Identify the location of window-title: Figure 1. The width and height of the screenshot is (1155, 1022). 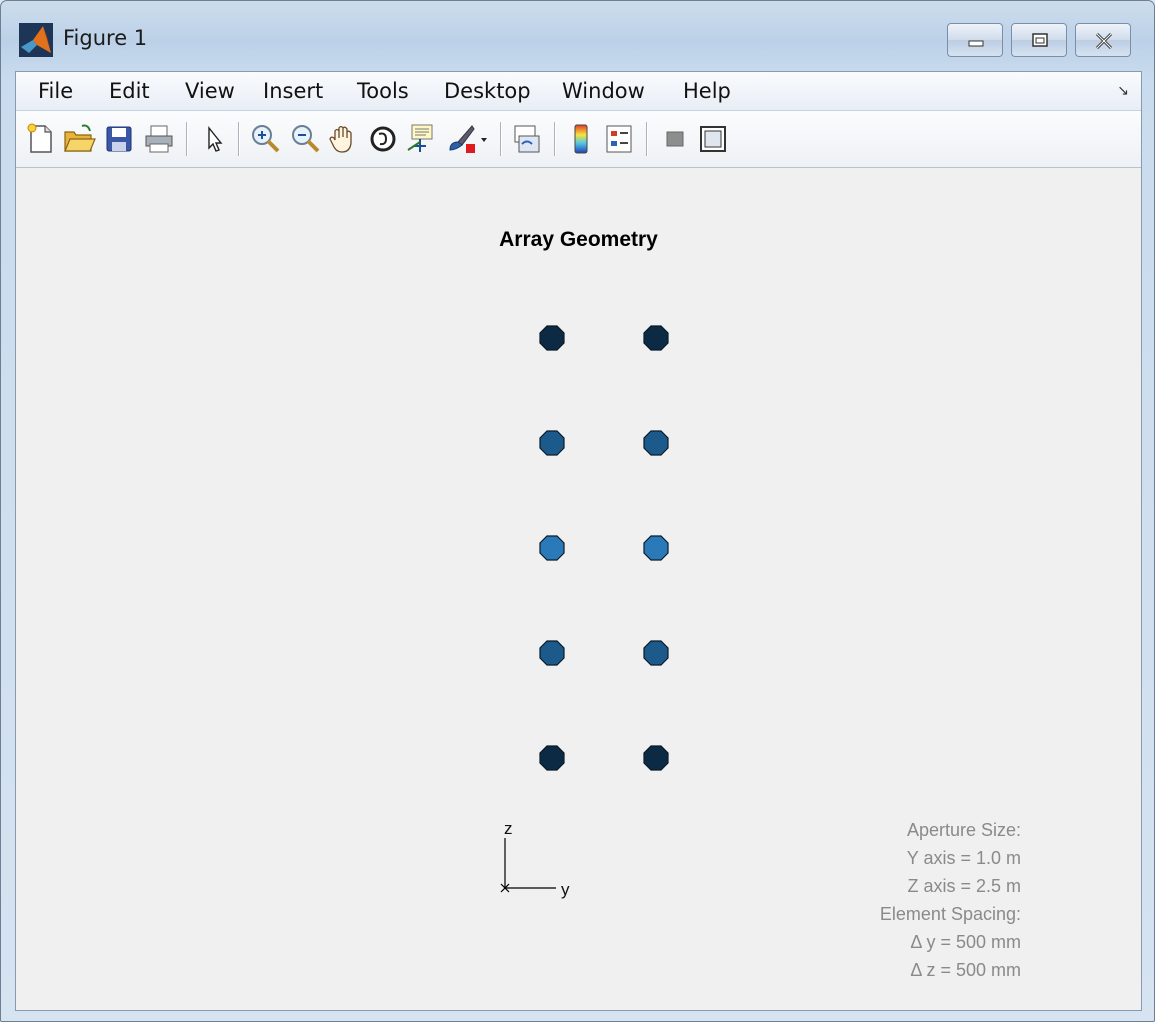
(105, 38).